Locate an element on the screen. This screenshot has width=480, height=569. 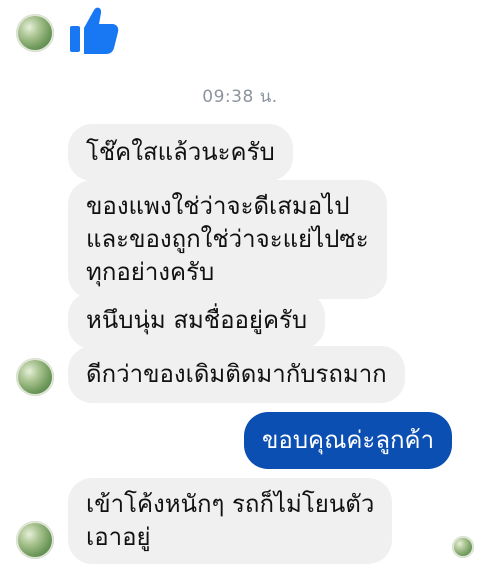
incoming-message: ดีกว่าของเดิมติดมากับรถมาก is located at coordinates (236, 374).